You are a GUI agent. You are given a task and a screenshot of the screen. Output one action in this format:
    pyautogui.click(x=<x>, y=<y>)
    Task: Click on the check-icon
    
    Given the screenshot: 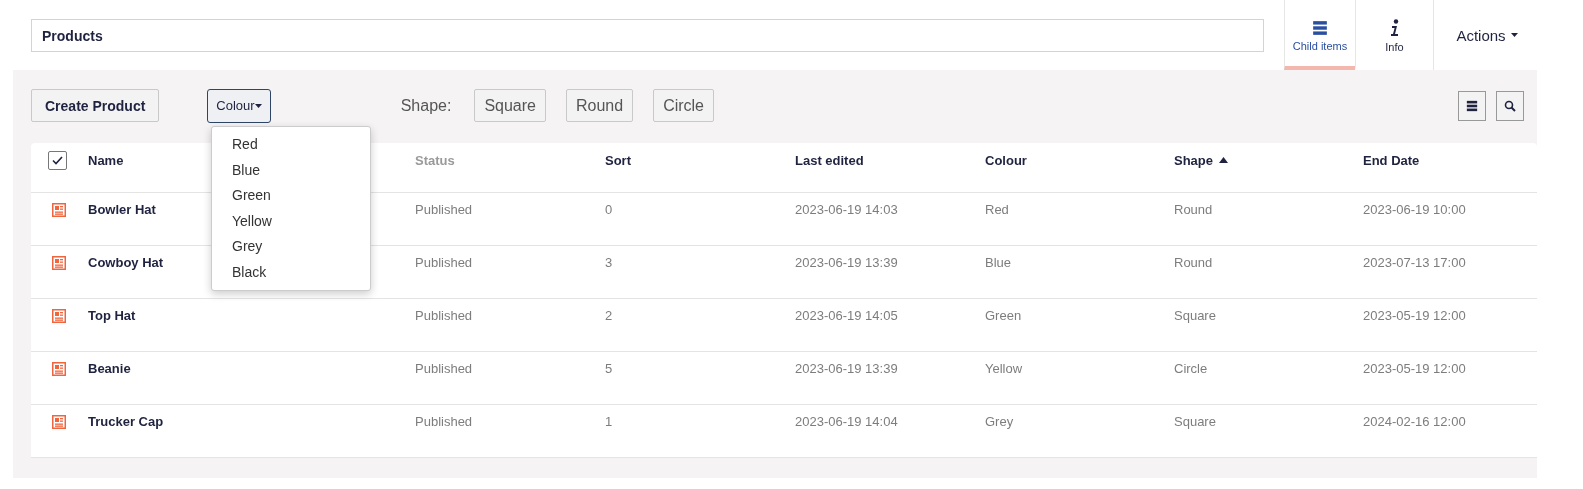 What is the action you would take?
    pyautogui.click(x=57, y=160)
    